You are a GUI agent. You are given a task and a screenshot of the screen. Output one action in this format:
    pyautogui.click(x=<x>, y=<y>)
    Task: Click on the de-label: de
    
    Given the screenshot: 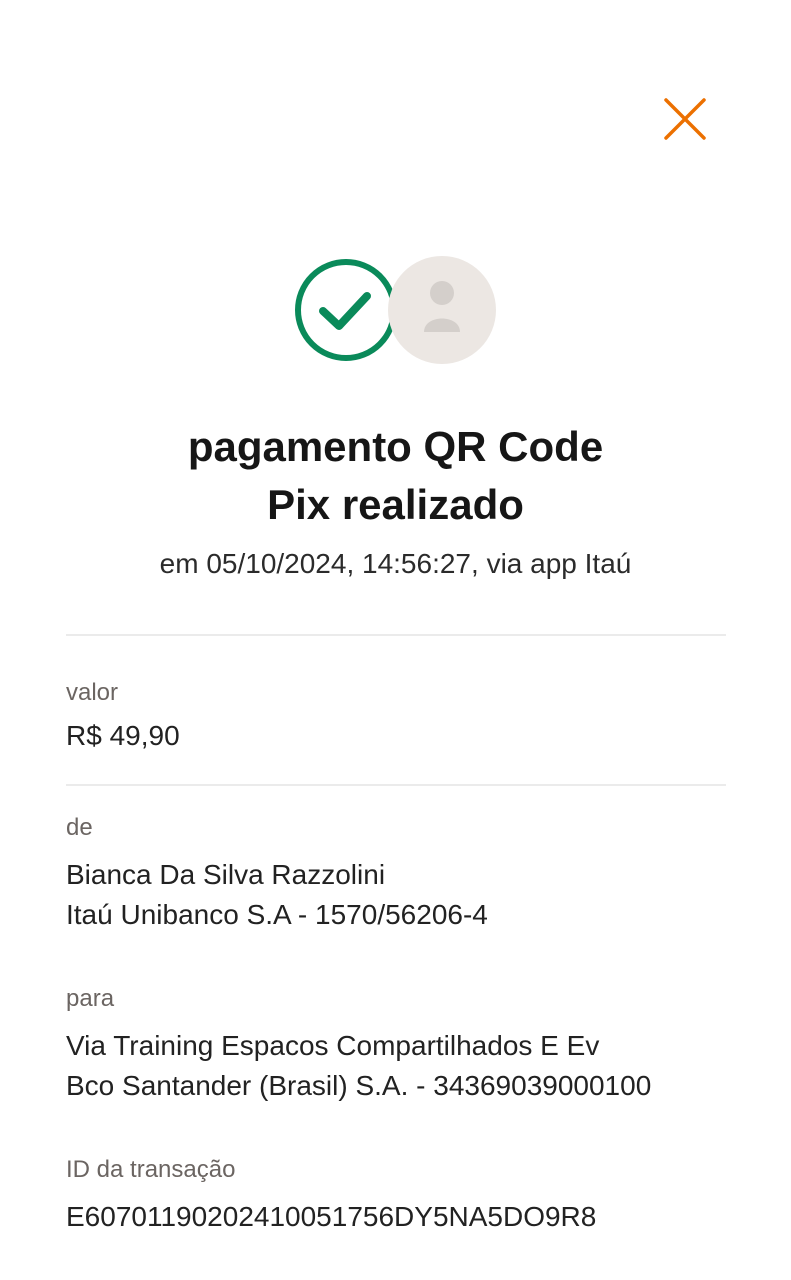 What is the action you would take?
    pyautogui.click(x=79, y=827)
    